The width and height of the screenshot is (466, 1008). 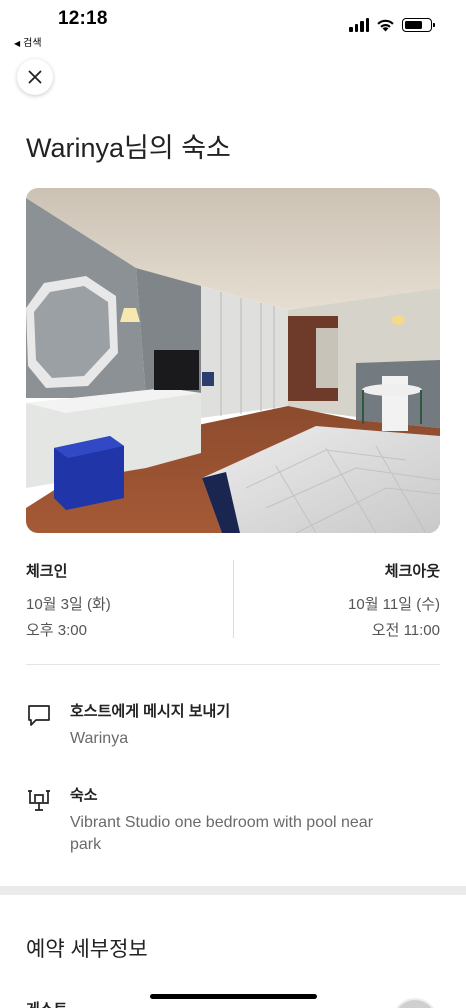 What do you see at coordinates (47, 571) in the screenshot?
I see `check-in-label: 체크인` at bounding box center [47, 571].